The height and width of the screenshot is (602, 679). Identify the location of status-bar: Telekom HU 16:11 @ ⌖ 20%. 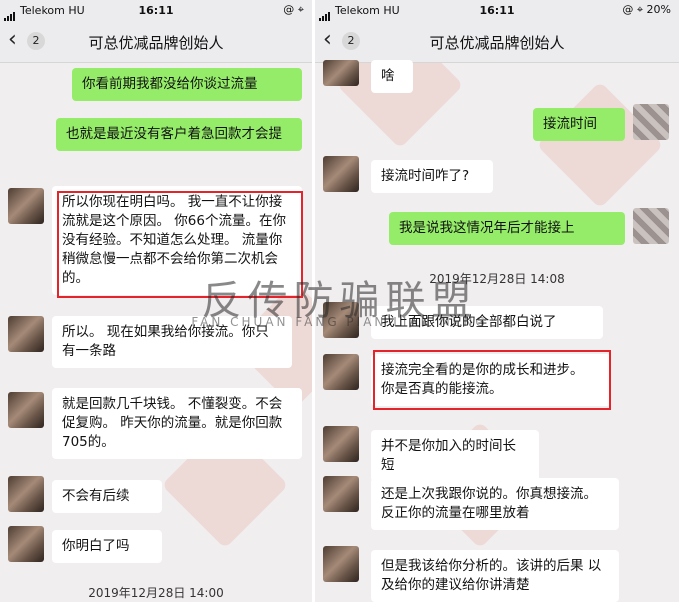
(497, 11).